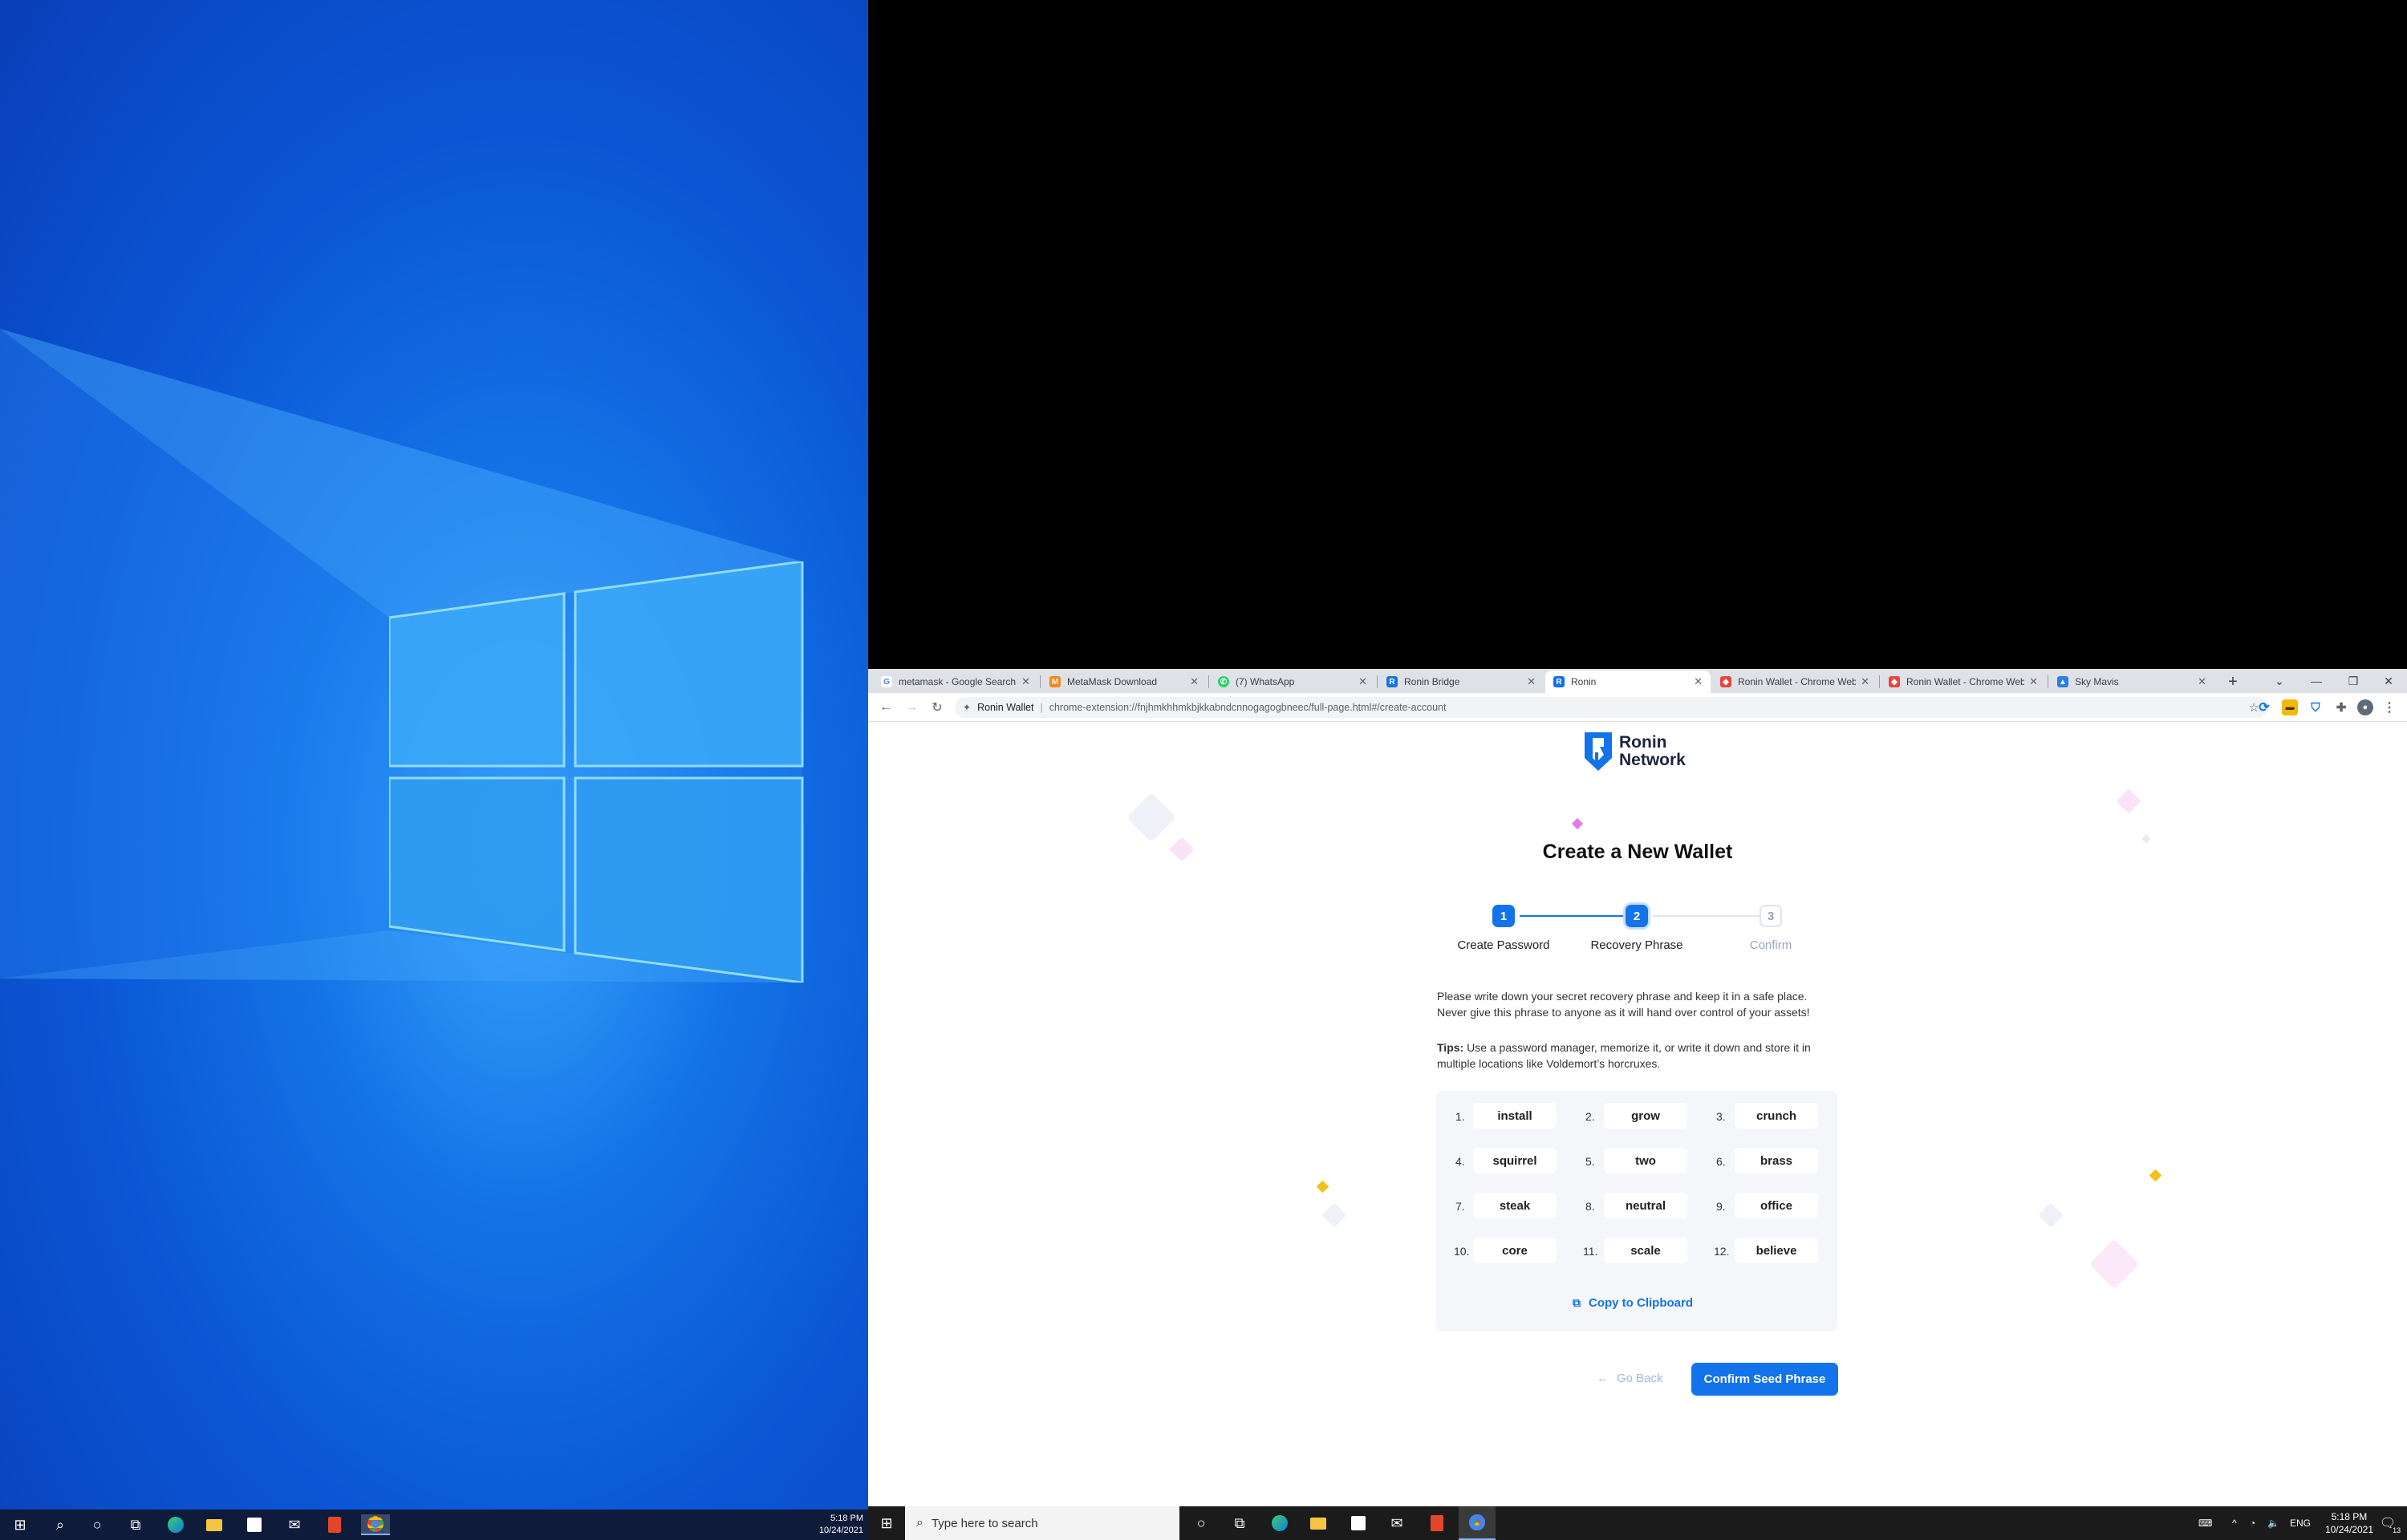 The height and width of the screenshot is (1540, 2407). Describe the element at coordinates (1515, 1250) in the screenshot. I see `recovery-word: core` at that location.